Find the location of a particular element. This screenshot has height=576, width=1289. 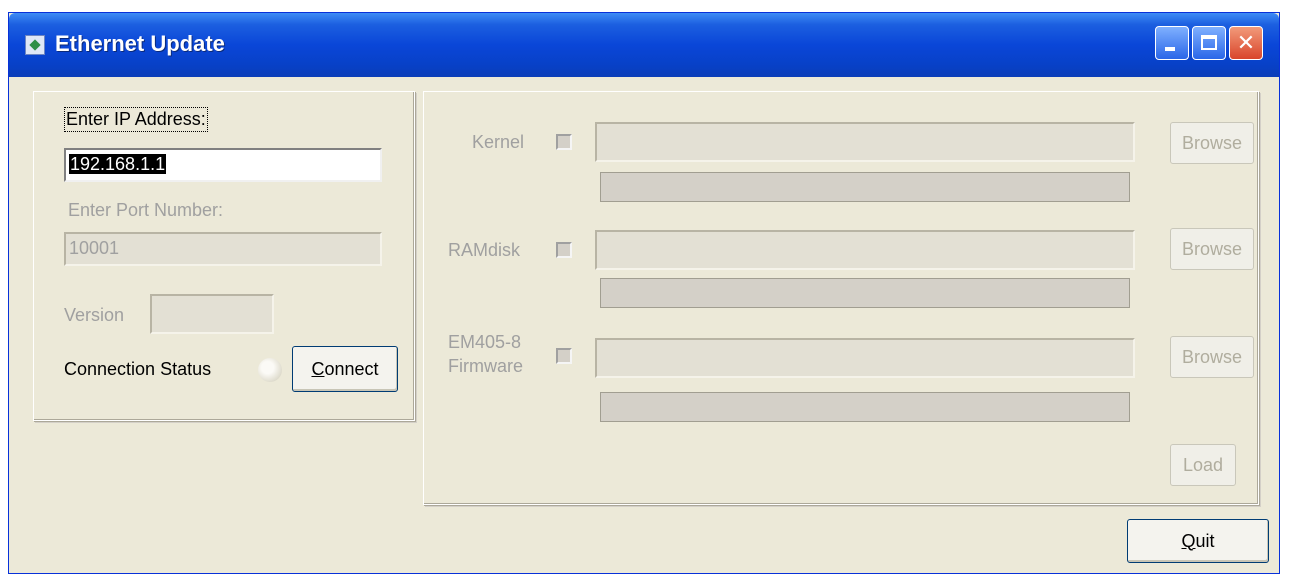

maximize-icon is located at coordinates (1209, 42).